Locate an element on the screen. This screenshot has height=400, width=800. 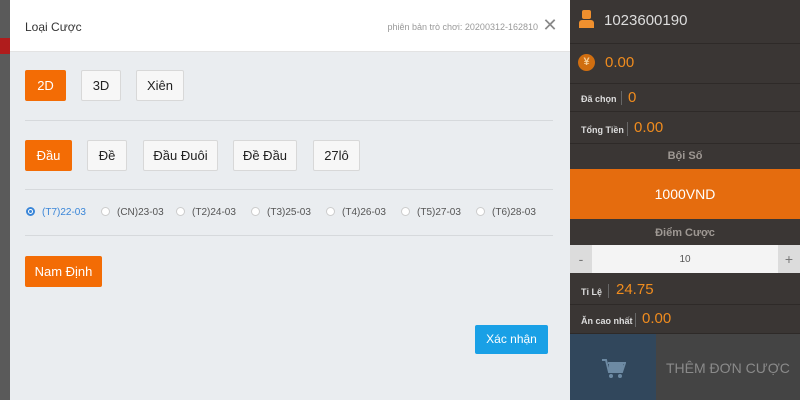
add-bet-button: THÊM ĐƠN CƯỢC is located at coordinates (728, 368).